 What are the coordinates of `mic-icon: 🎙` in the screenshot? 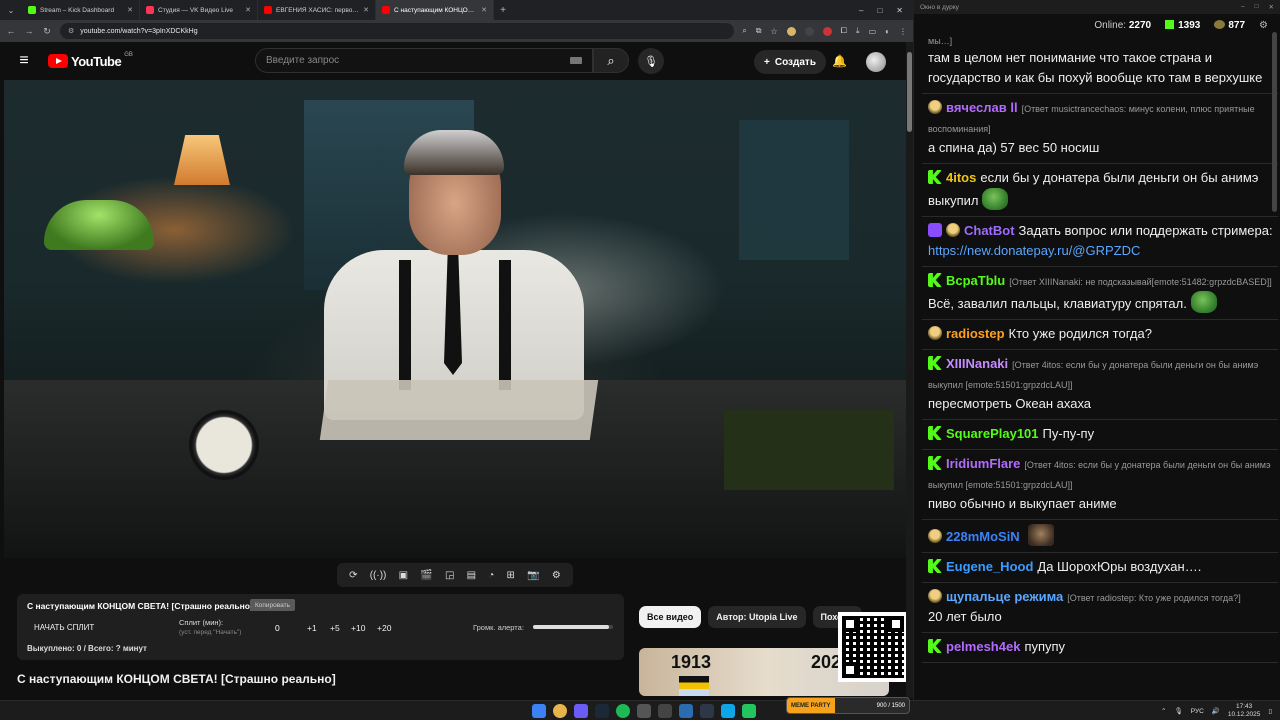 It's located at (1178, 711).